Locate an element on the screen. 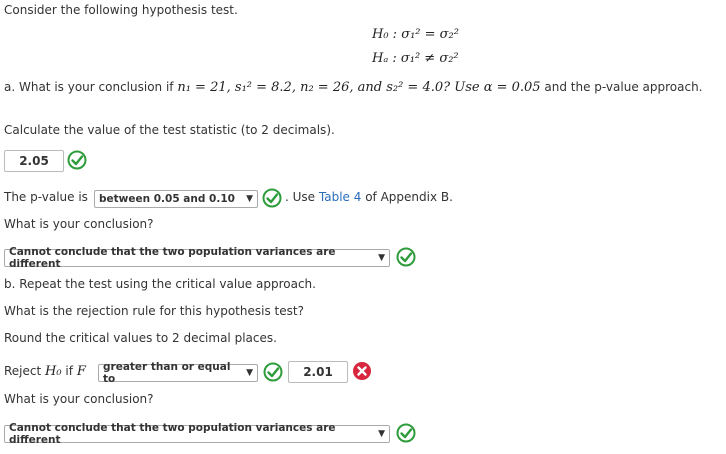 The image size is (726, 454). pvalue-select-value: between 0.05 and 0.10 is located at coordinates (167, 199).